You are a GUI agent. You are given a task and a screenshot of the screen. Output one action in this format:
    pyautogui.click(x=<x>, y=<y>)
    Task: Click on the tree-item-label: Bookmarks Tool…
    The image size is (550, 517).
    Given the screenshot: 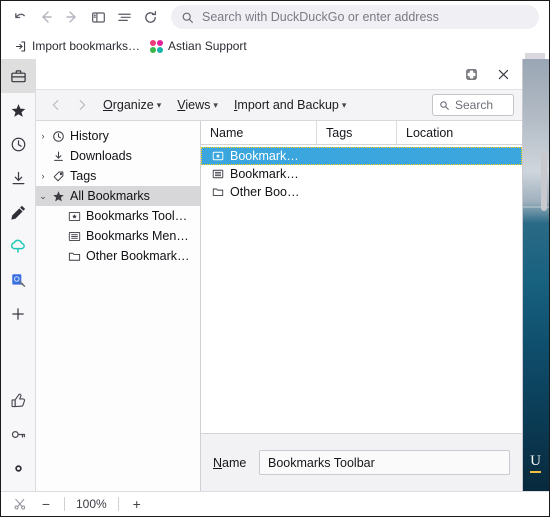 What is the action you would take?
    pyautogui.click(x=137, y=216)
    